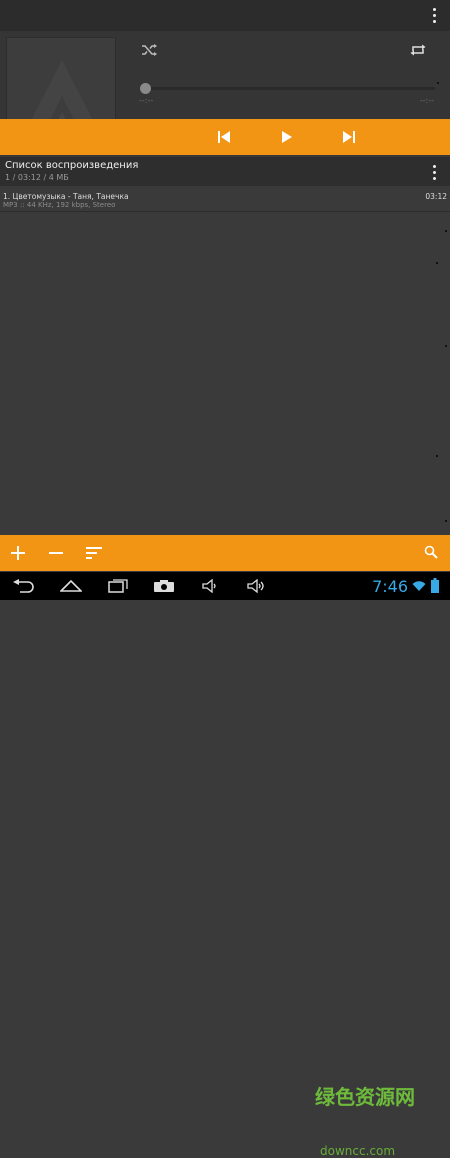 The image size is (450, 1158). What do you see at coordinates (431, 552) in the screenshot?
I see `search-icon` at bounding box center [431, 552].